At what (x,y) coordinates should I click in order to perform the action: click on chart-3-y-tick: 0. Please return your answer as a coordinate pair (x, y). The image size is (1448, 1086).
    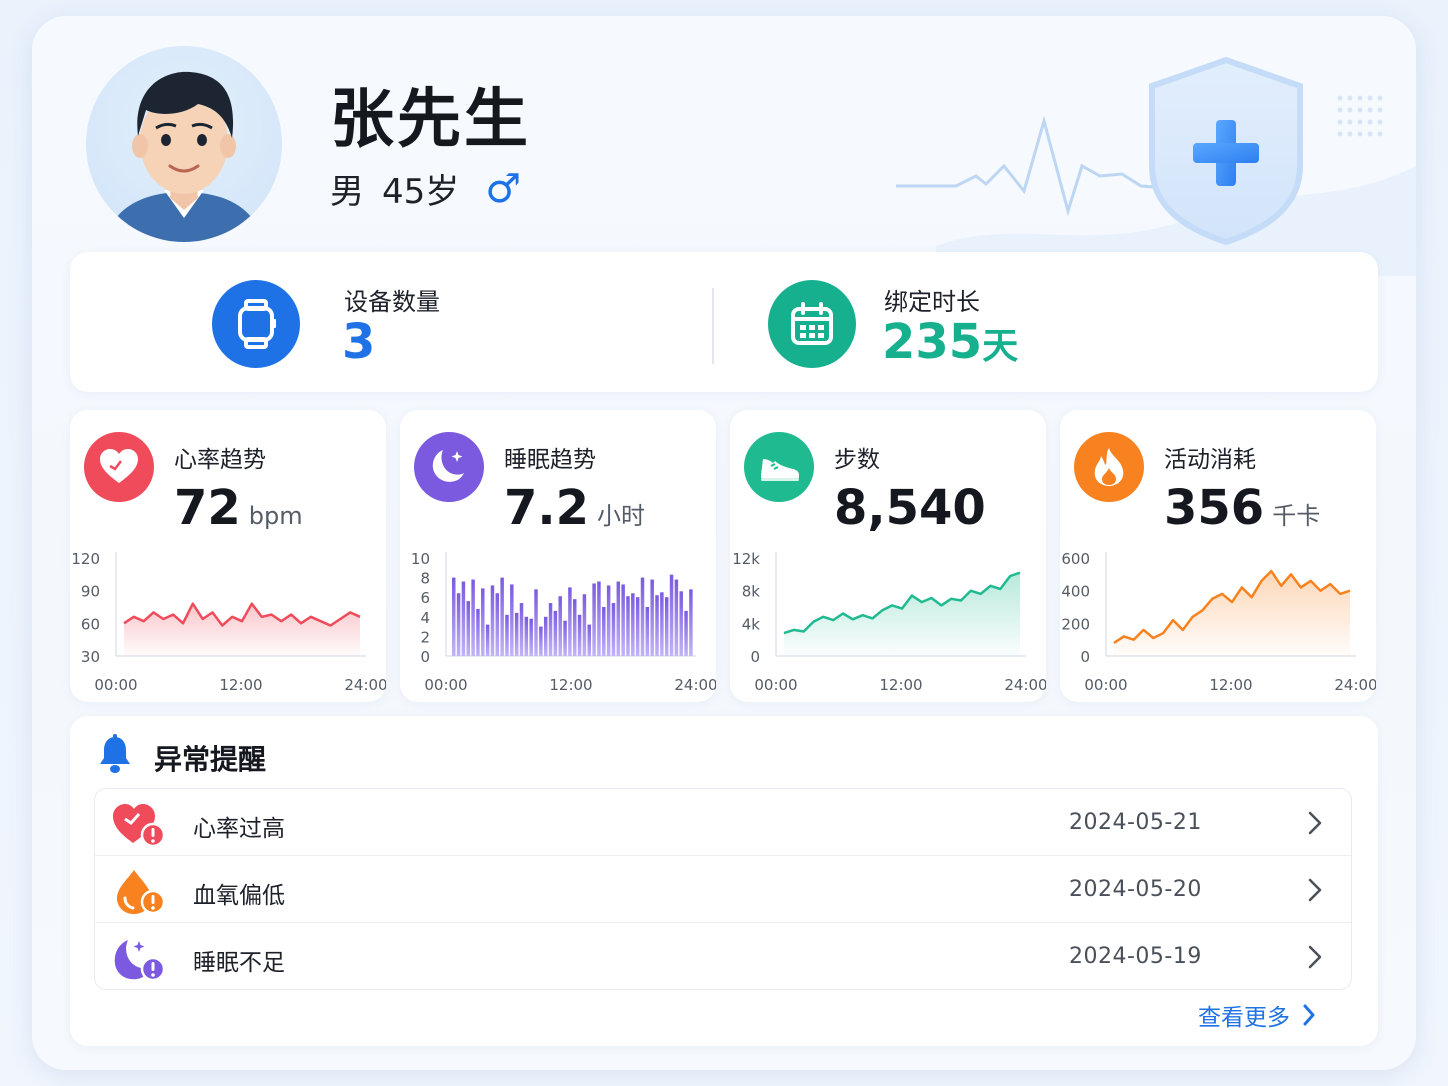
    Looking at the image, I should click on (1085, 657).